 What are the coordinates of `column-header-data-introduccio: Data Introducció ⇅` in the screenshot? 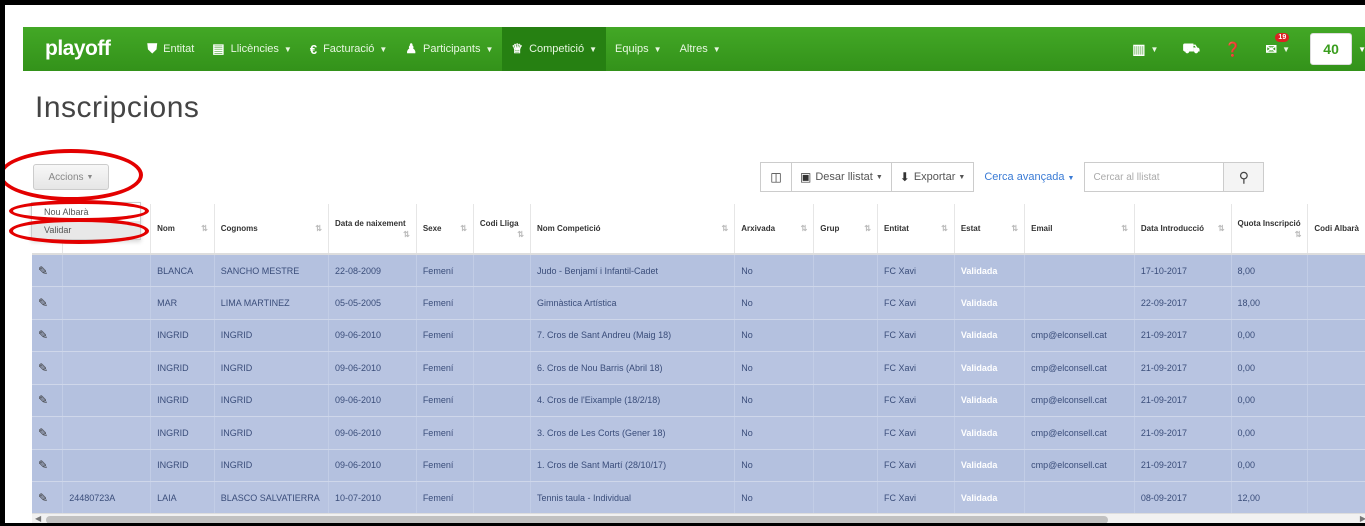 It's located at (1183, 229).